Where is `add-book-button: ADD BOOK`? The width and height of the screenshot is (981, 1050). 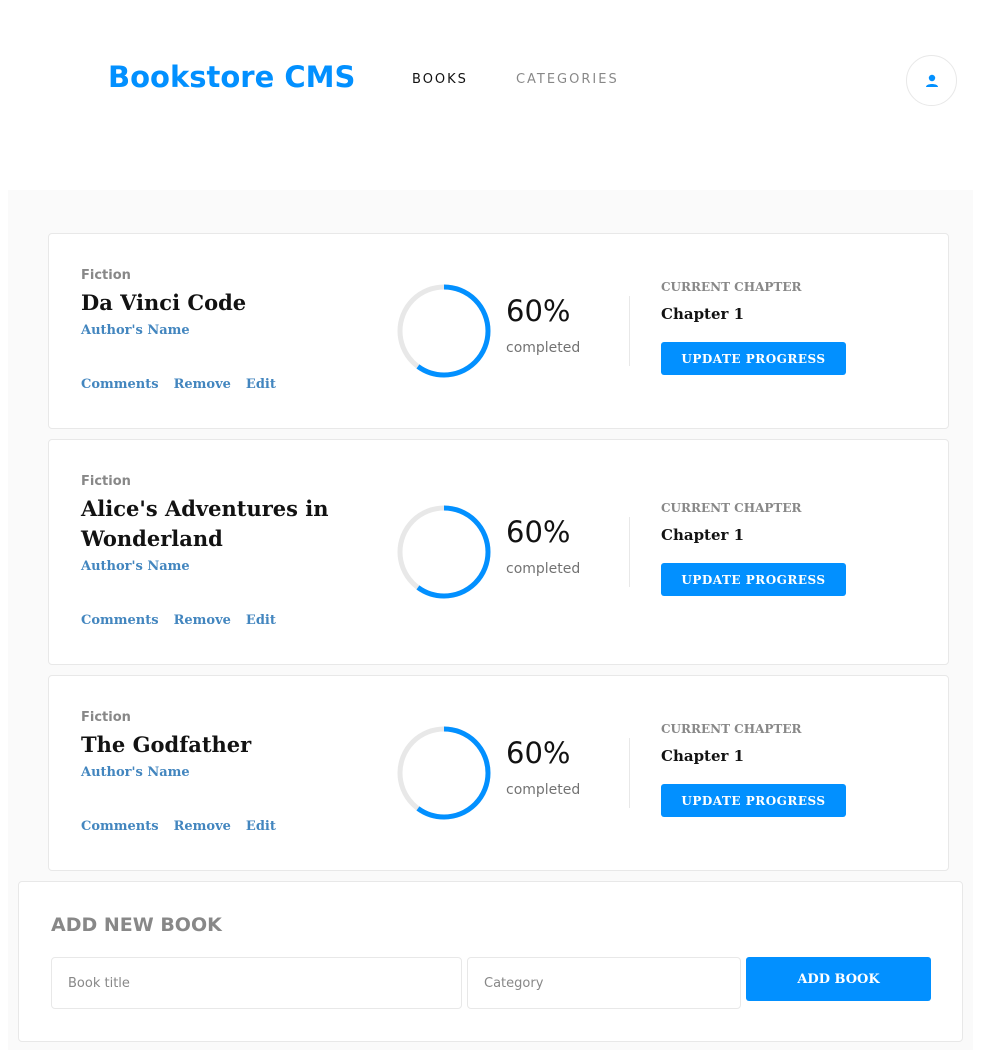 add-book-button: ADD BOOK is located at coordinates (838, 979).